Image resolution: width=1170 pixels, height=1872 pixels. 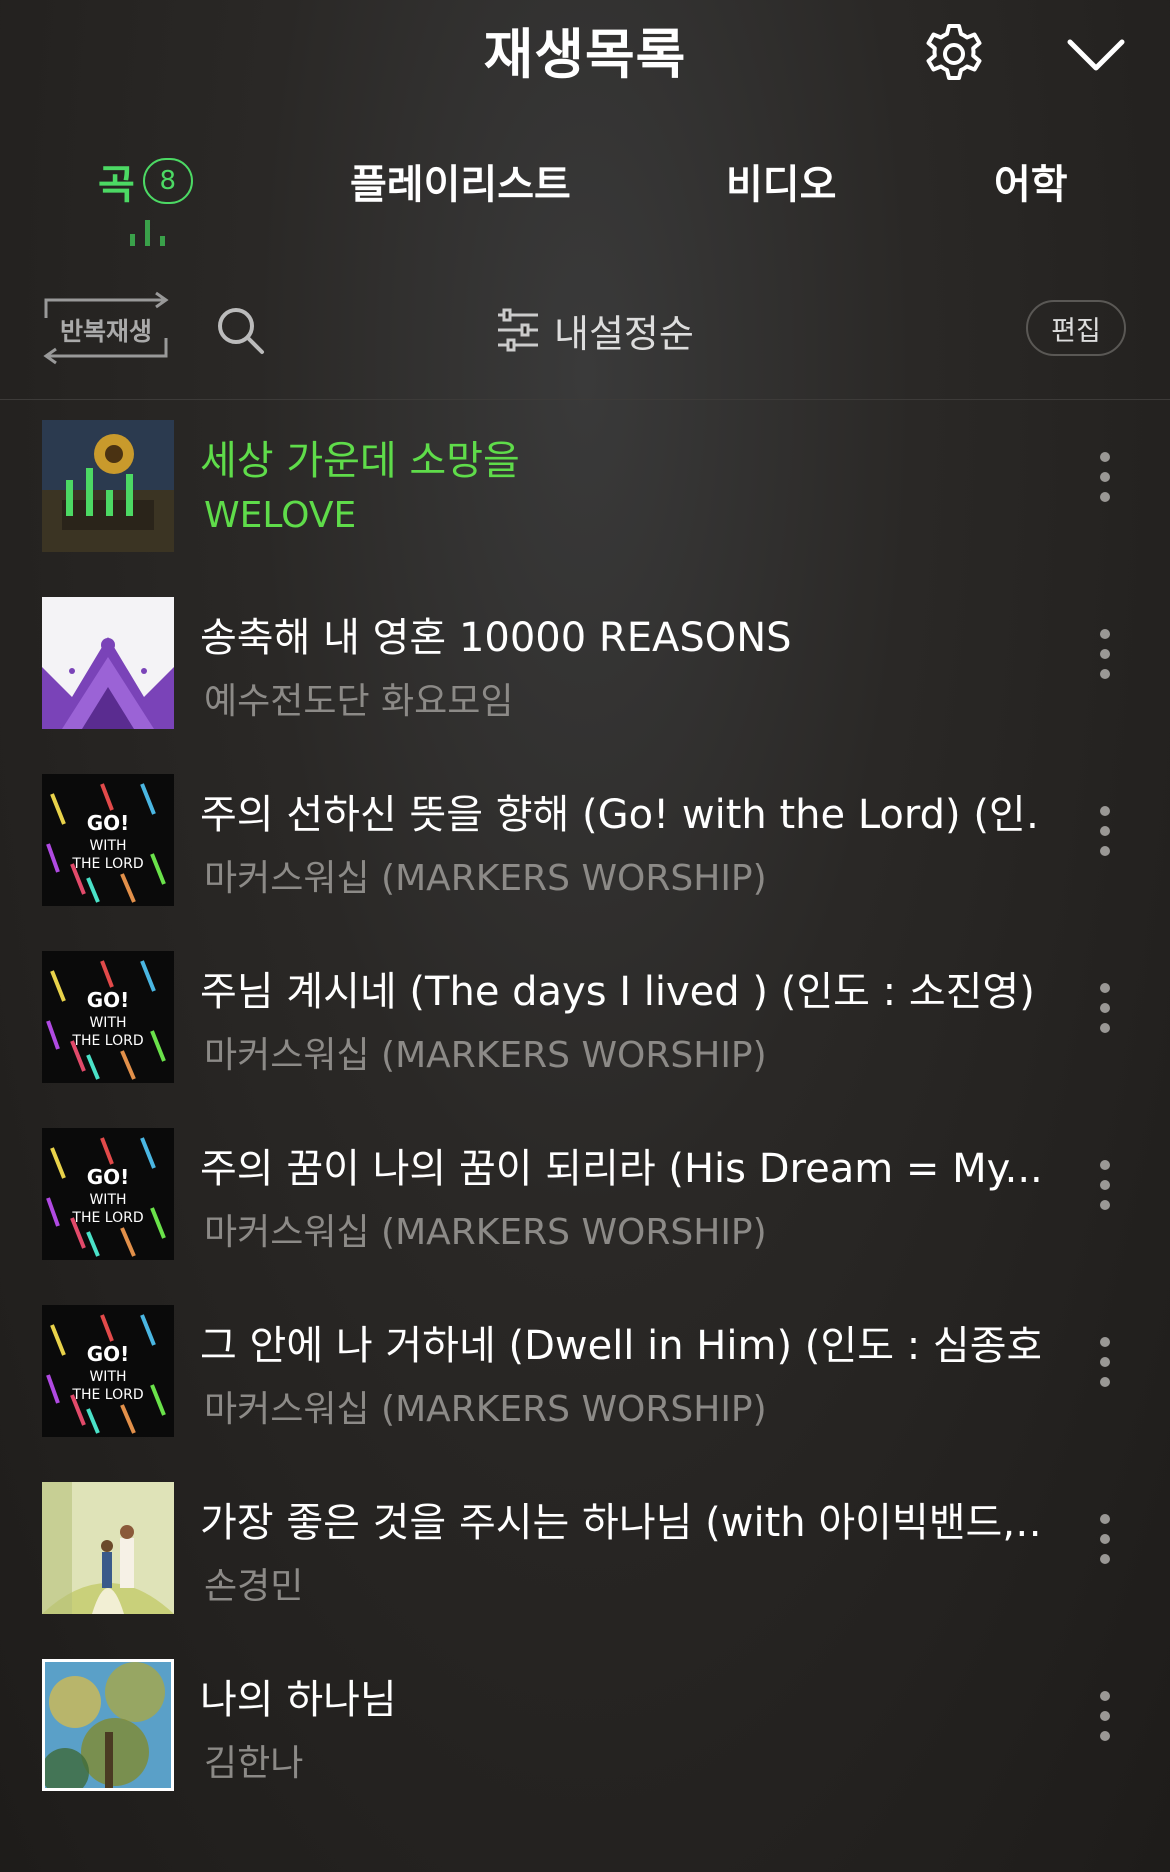 What do you see at coordinates (954, 54) in the screenshot?
I see `gear-icon` at bounding box center [954, 54].